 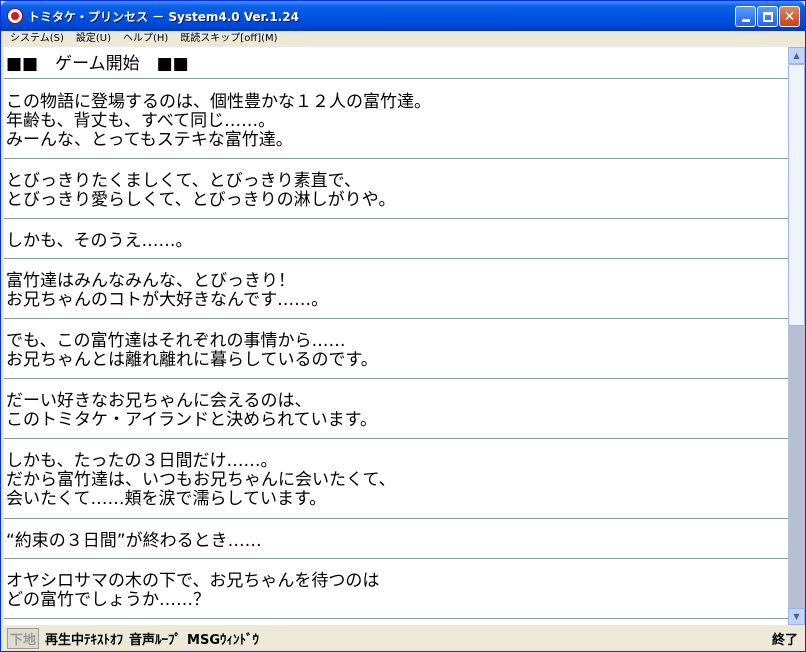 I want to click on log-entry: 富竹達はみんなみんな、とびっきり！ お兄ちゃんのコトが大好きなんです……。, so click(x=167, y=291).